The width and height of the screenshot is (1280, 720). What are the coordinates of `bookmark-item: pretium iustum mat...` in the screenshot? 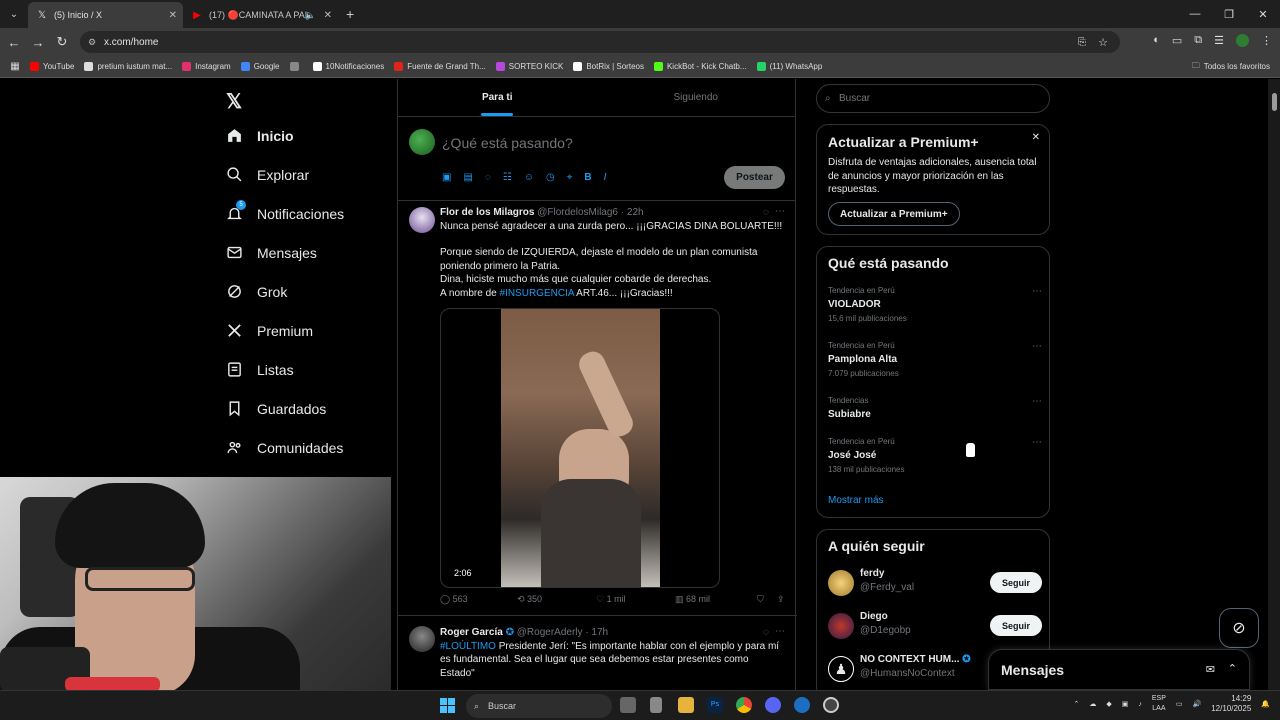 It's located at (128, 66).